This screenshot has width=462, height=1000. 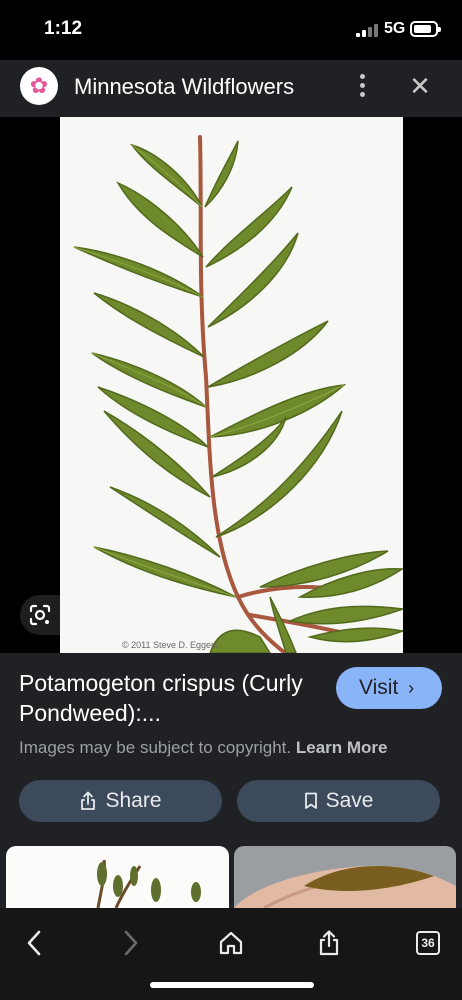 I want to click on share-button: Share, so click(x=120, y=801).